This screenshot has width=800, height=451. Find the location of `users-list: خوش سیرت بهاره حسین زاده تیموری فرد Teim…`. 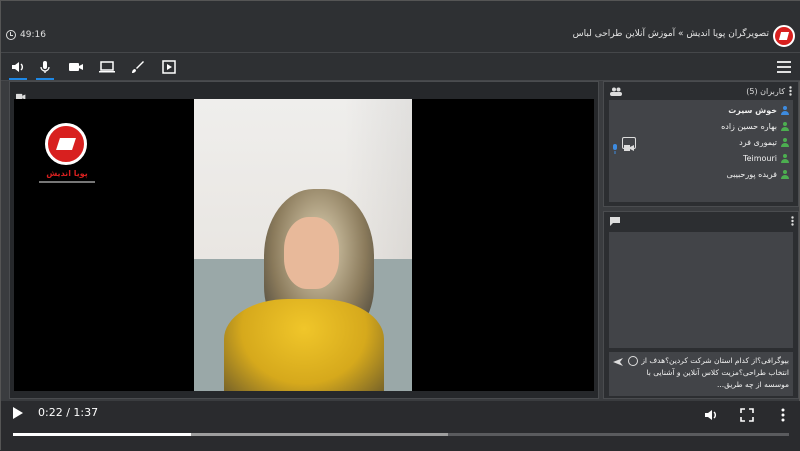

users-list: خوش سیرت بهاره حسین زاده تیموری فرد Teim… is located at coordinates (701, 151).